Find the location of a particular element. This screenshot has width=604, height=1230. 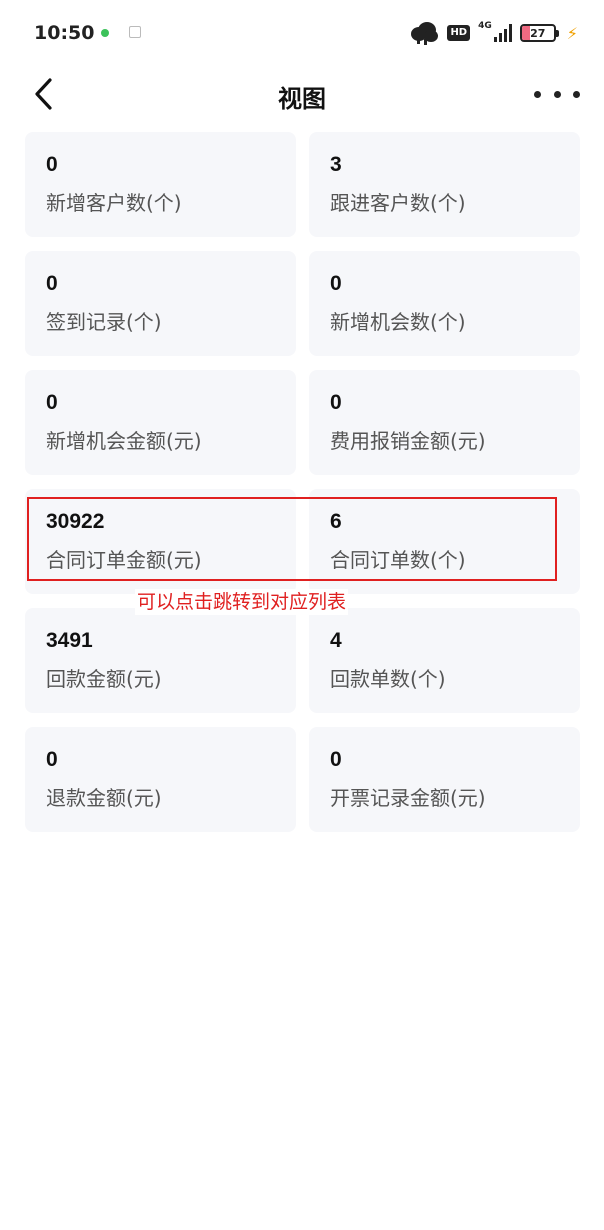

signal-icon is located at coordinates (502, 33).